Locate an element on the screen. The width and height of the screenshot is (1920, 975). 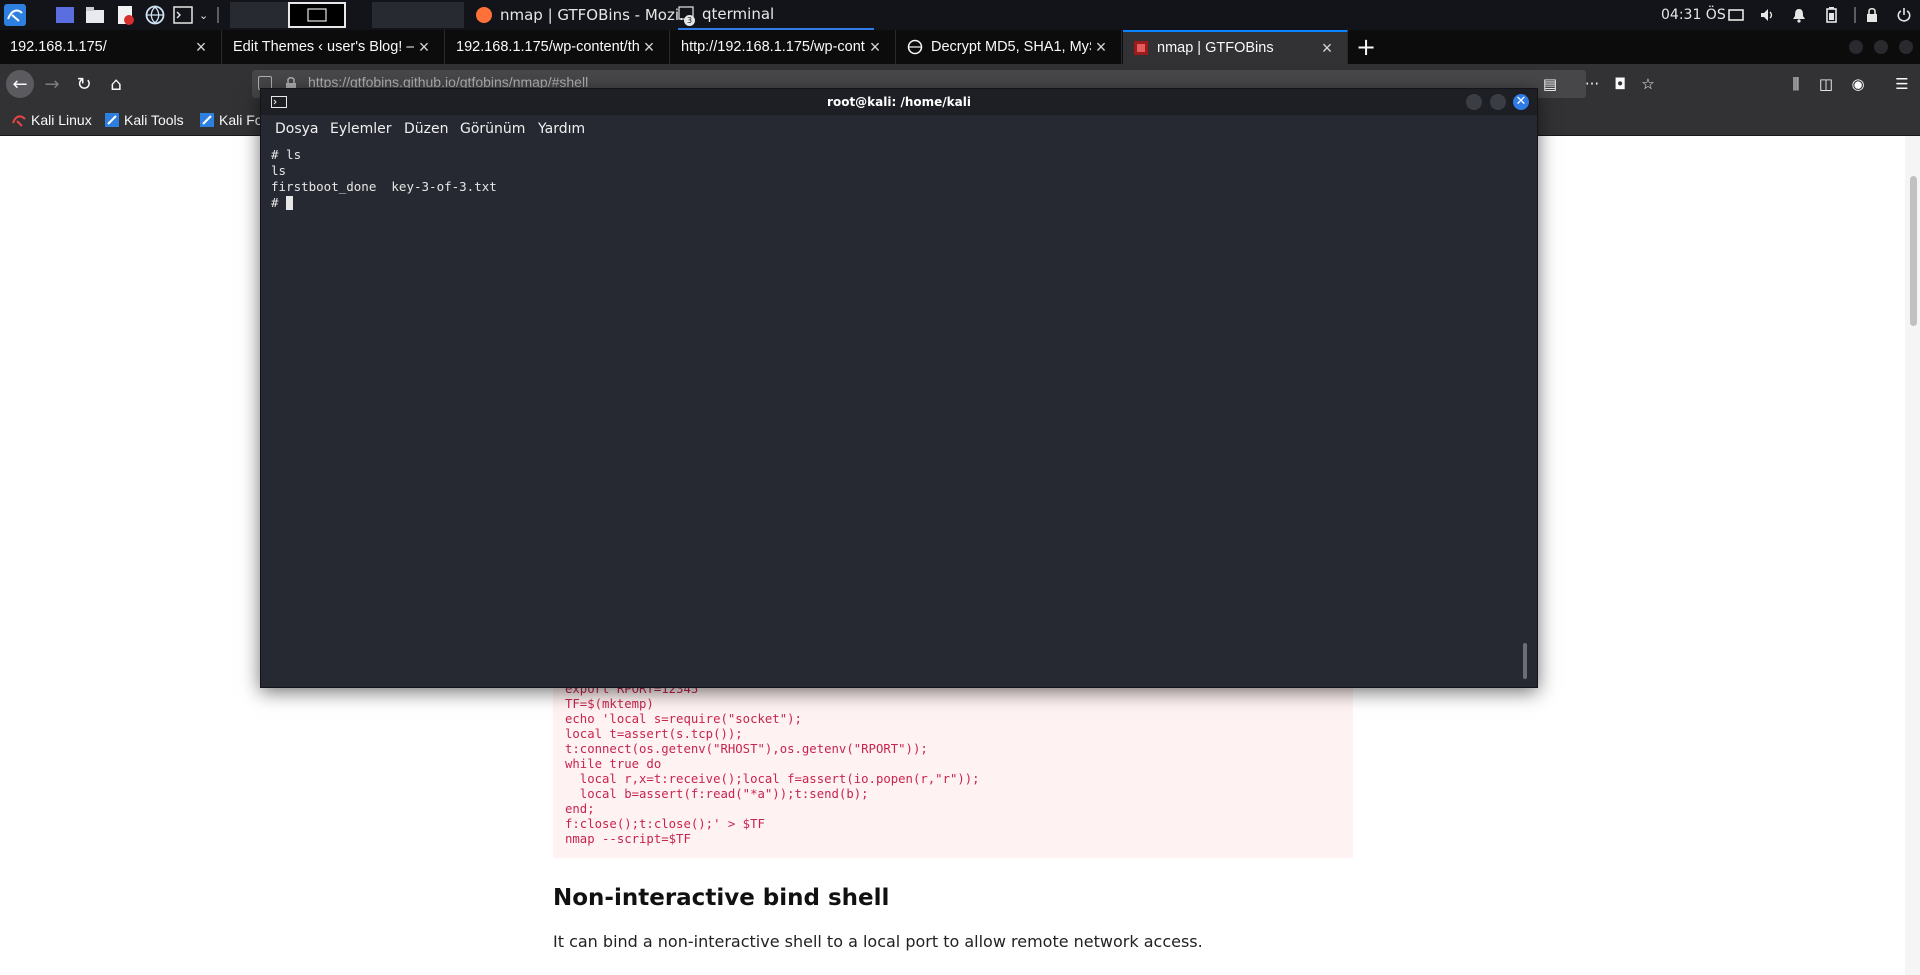
code-line: while true do is located at coordinates (613, 764).